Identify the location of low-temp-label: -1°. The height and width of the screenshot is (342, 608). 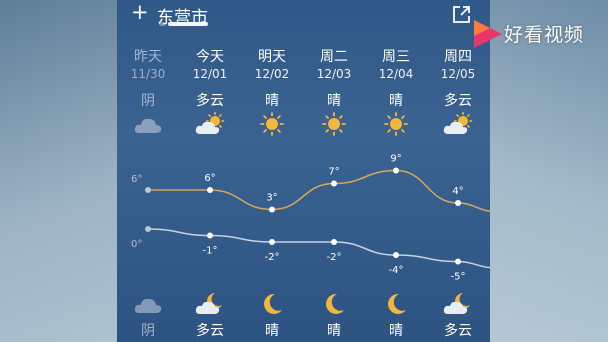
(210, 251).